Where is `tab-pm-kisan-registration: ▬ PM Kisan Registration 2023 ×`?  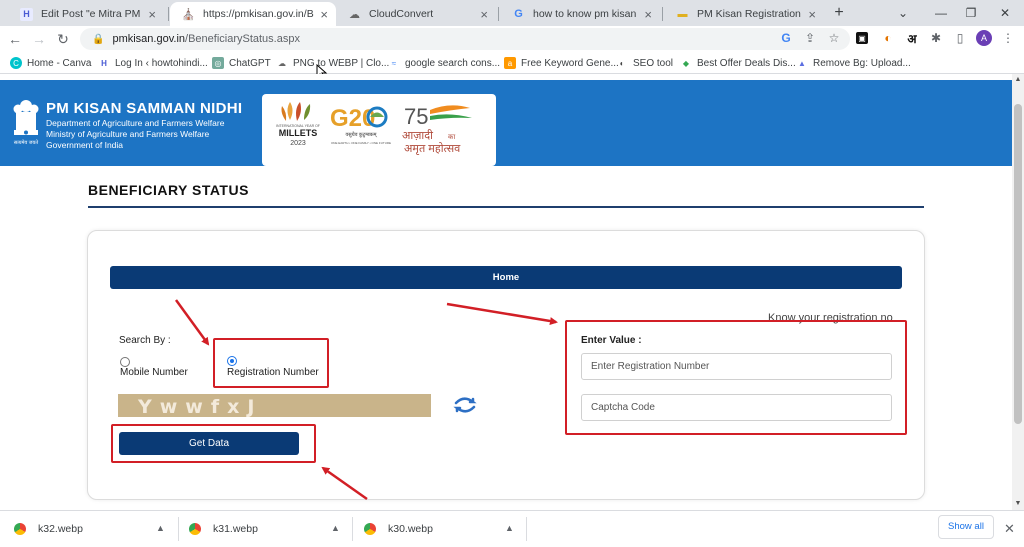 tab-pm-kisan-registration: ▬ PM Kisan Registration 2023 × is located at coordinates (744, 14).